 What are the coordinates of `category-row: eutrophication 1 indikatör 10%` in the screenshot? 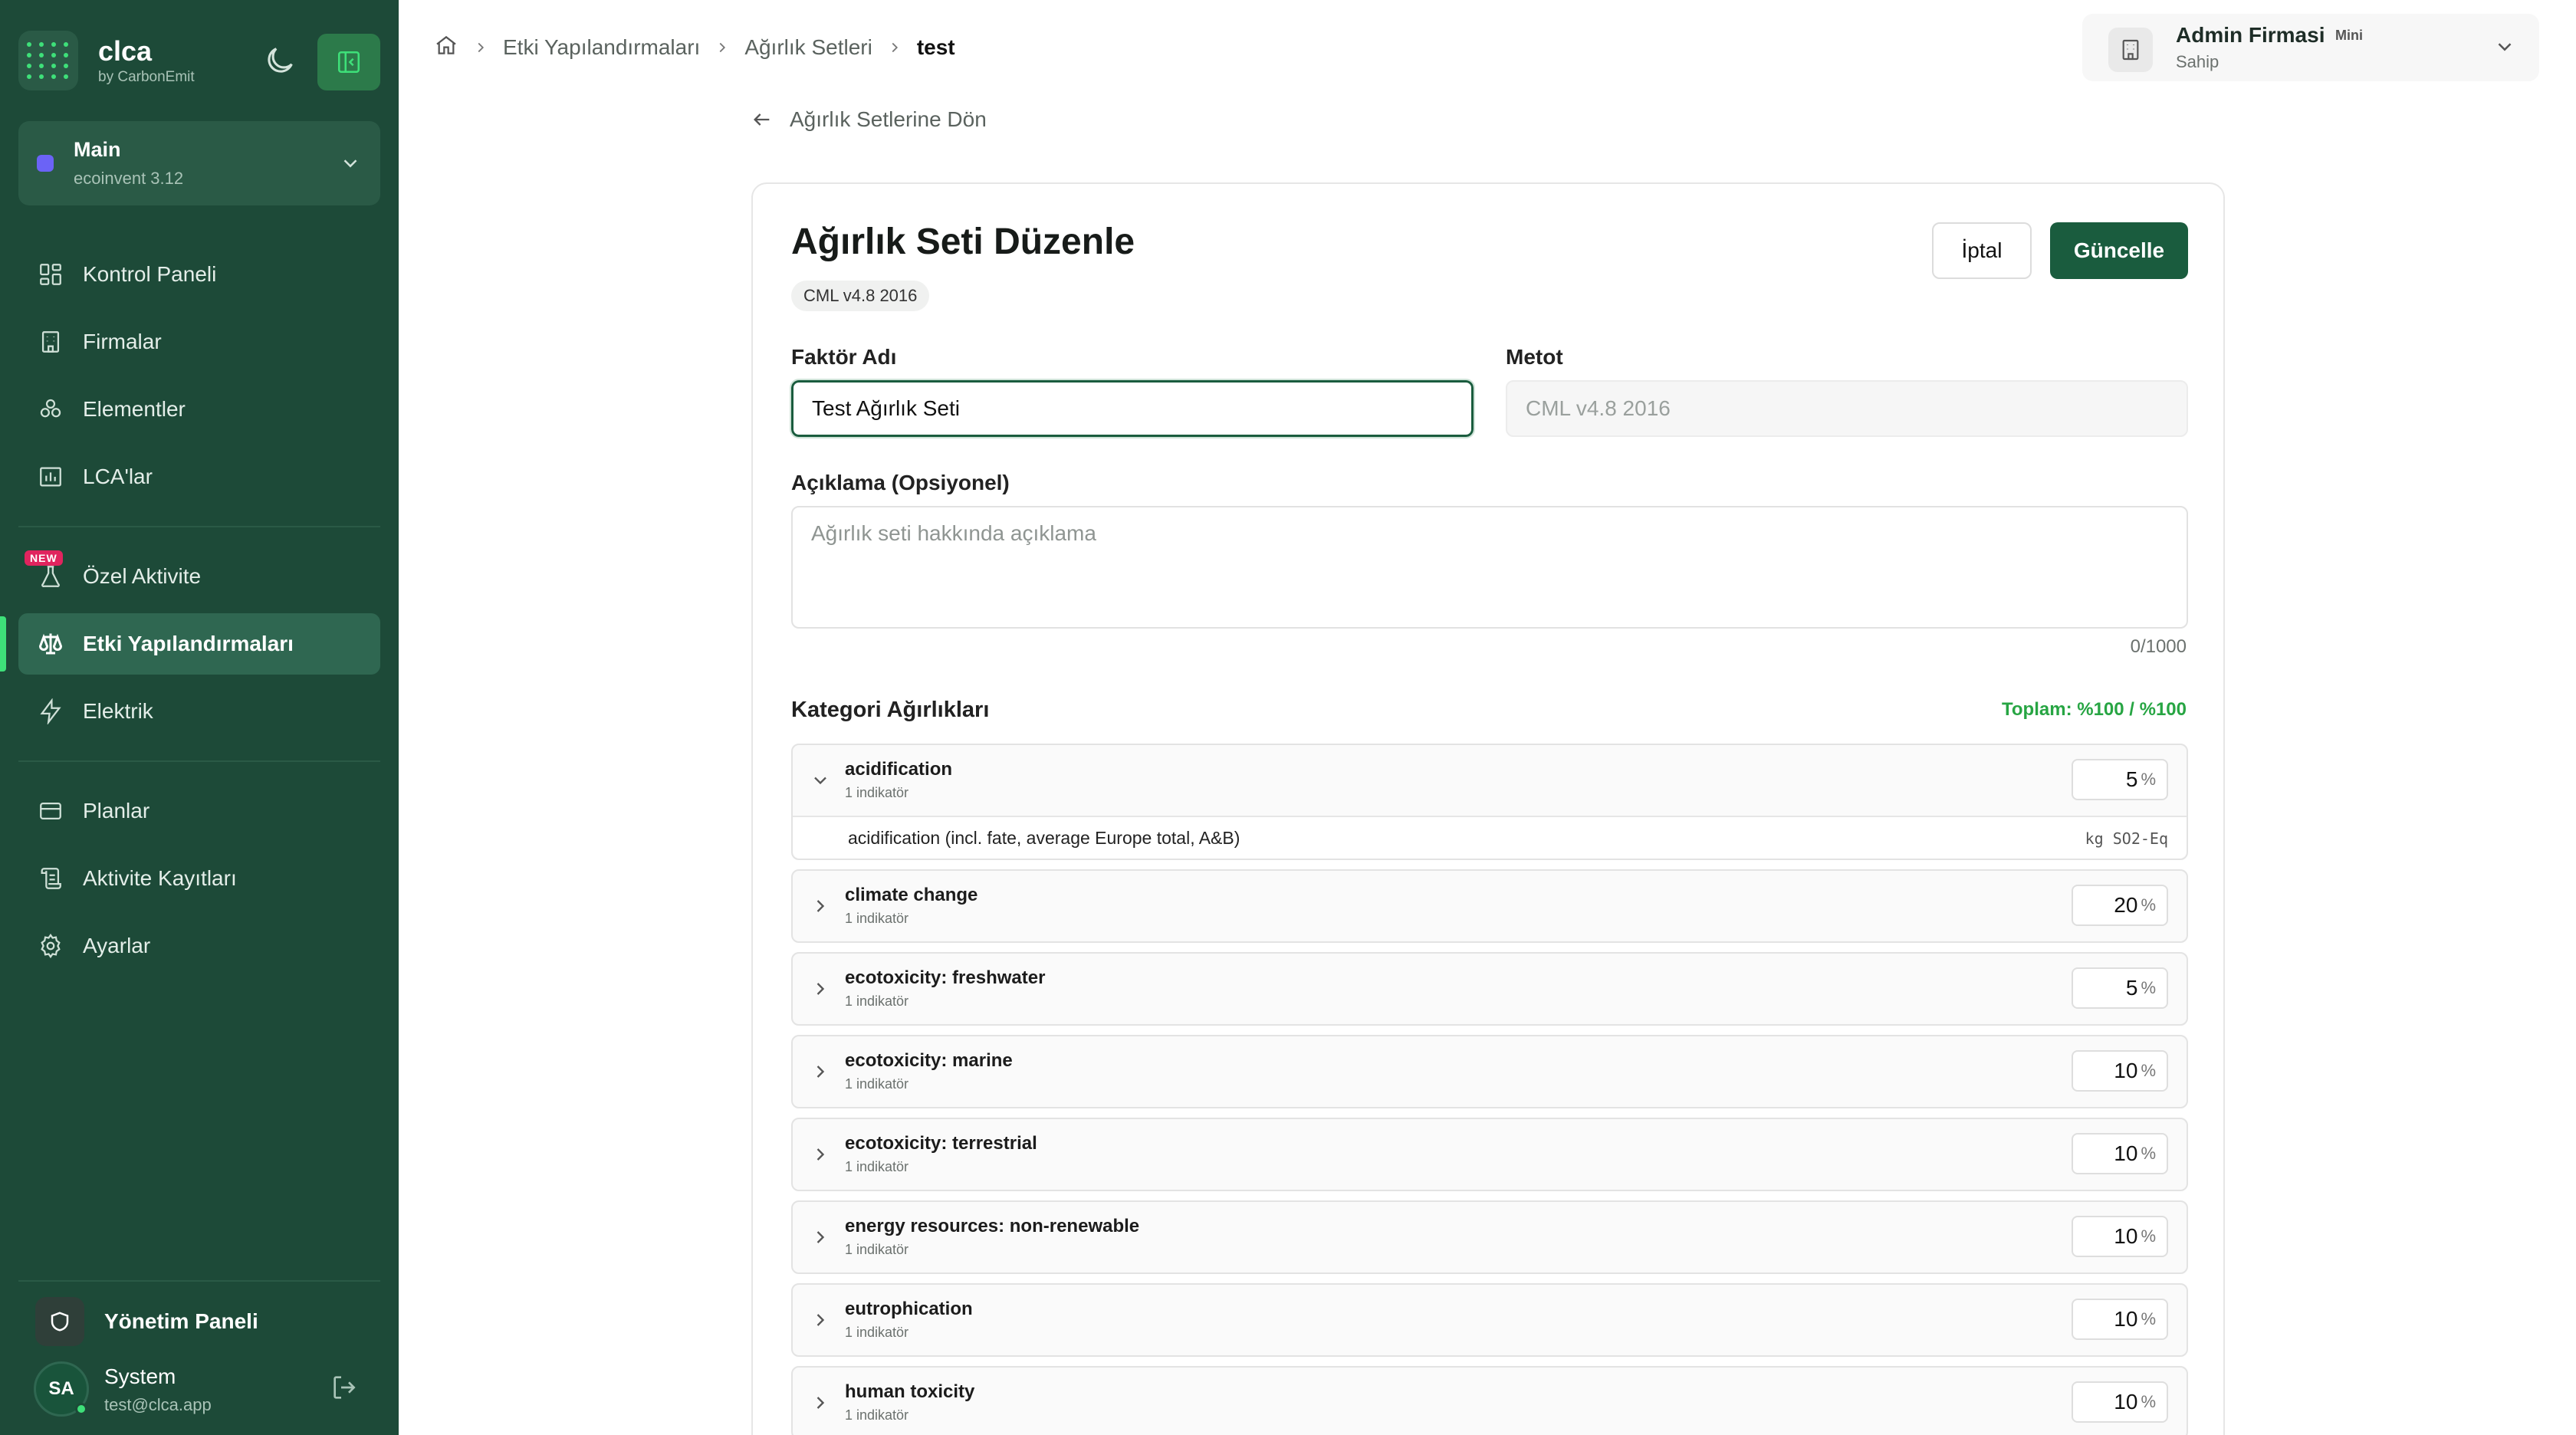 It's located at (1489, 1320).